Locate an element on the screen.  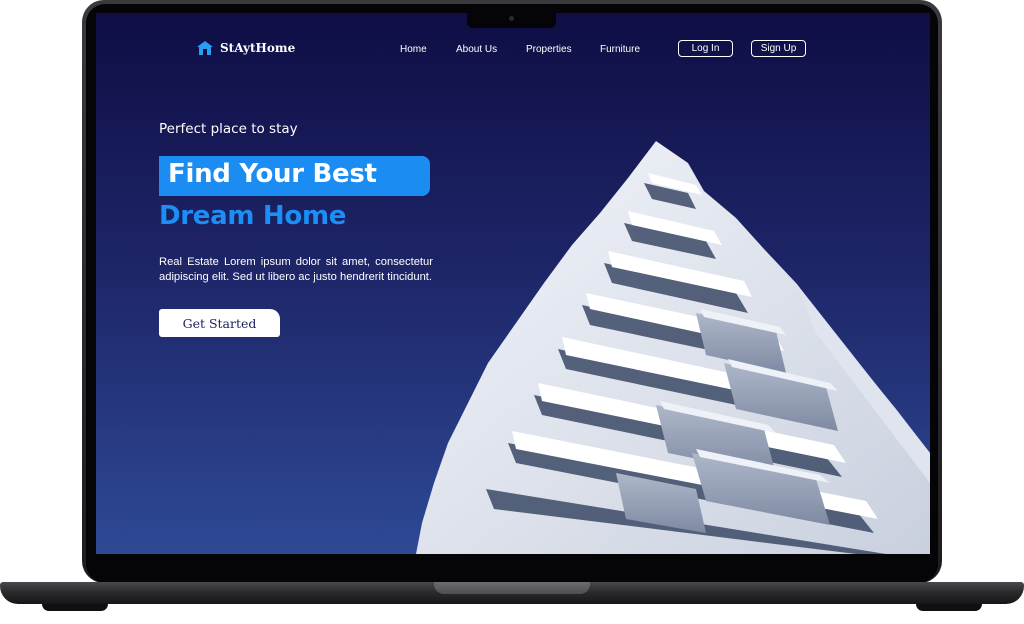
laptop-opening-notch is located at coordinates (512, 588).